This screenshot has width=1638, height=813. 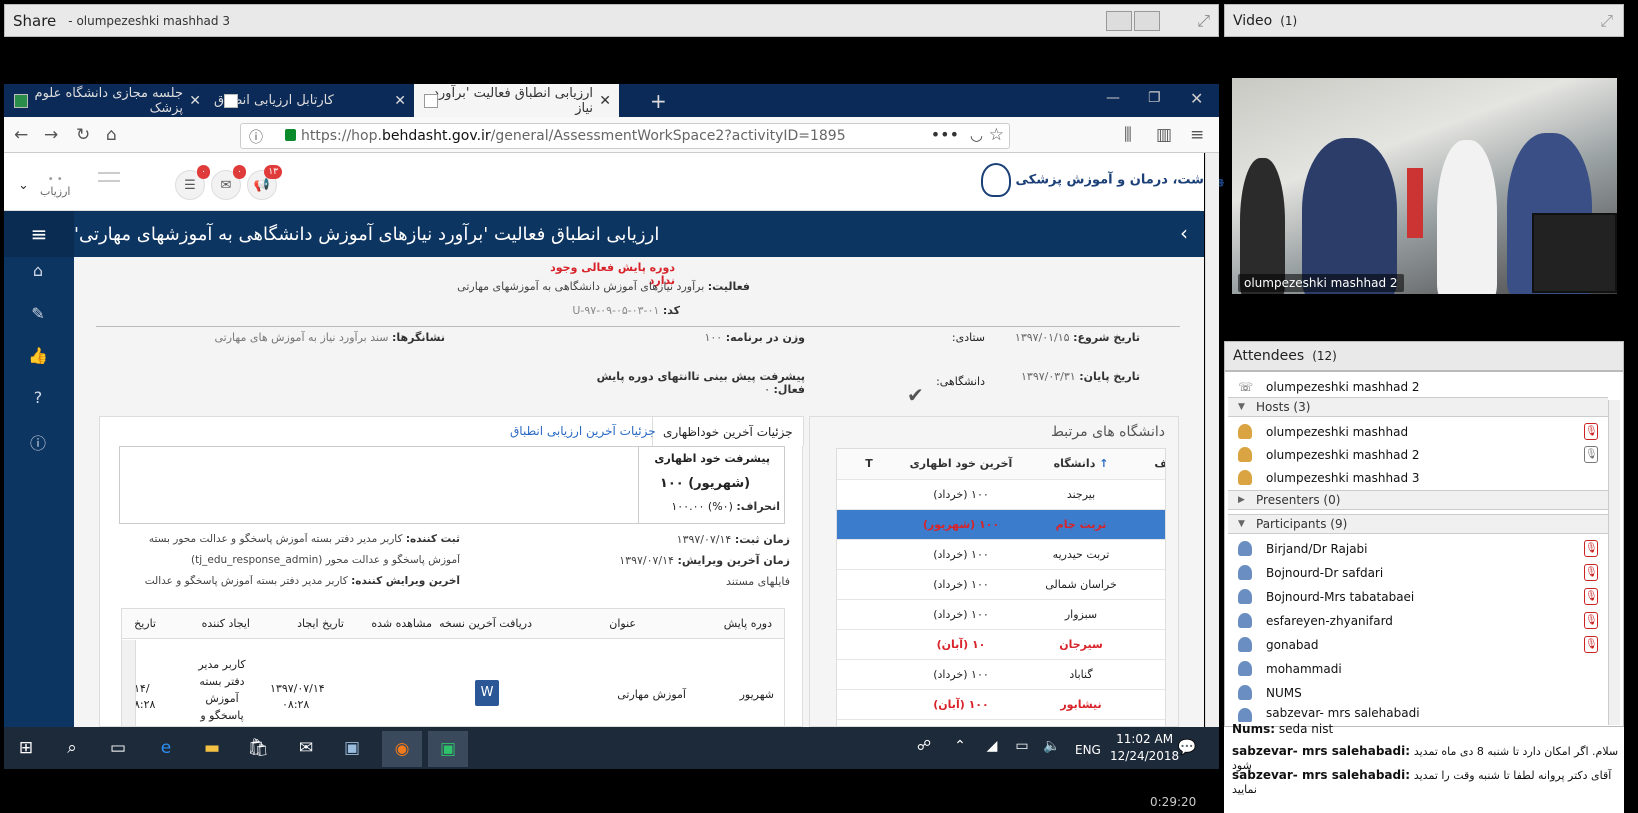 What do you see at coordinates (301, 337) in the screenshot?
I see `indicators-value: سند برآورد نیاز به آموزش های مهارتی` at bounding box center [301, 337].